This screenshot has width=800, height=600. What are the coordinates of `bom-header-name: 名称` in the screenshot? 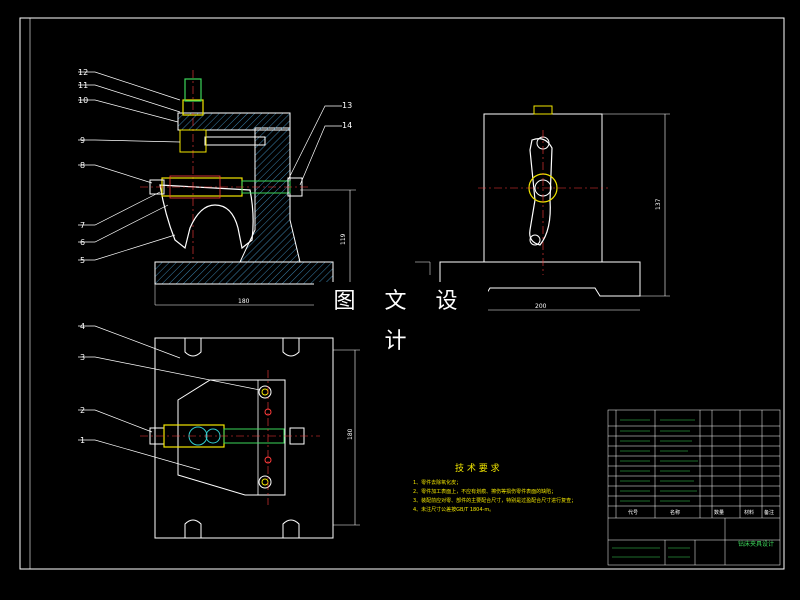 It's located at (675, 512).